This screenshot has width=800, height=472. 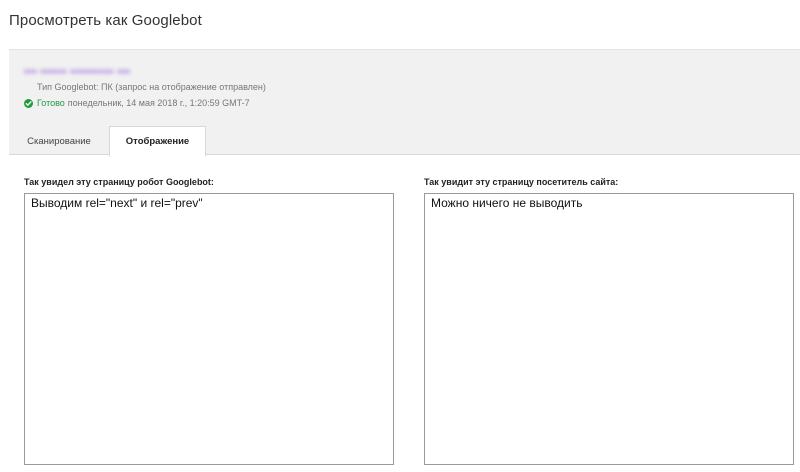 What do you see at coordinates (59, 141) in the screenshot?
I see `tab-crawl: Сканирование` at bounding box center [59, 141].